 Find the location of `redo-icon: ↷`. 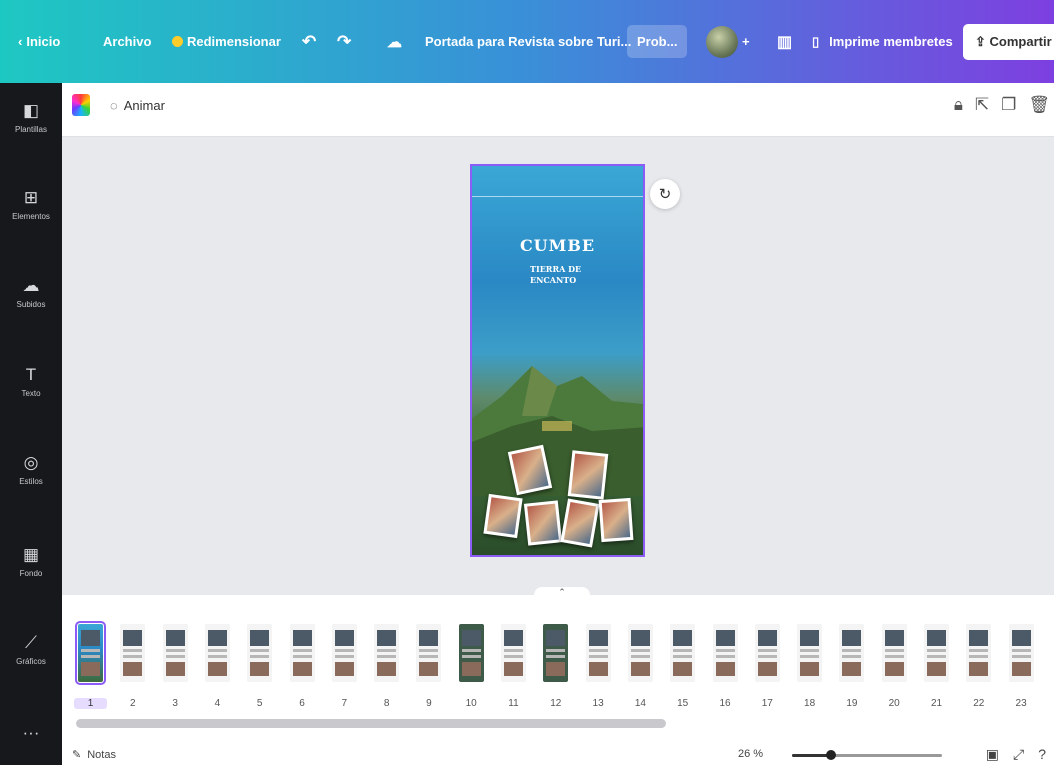

redo-icon: ↷ is located at coordinates (344, 41).